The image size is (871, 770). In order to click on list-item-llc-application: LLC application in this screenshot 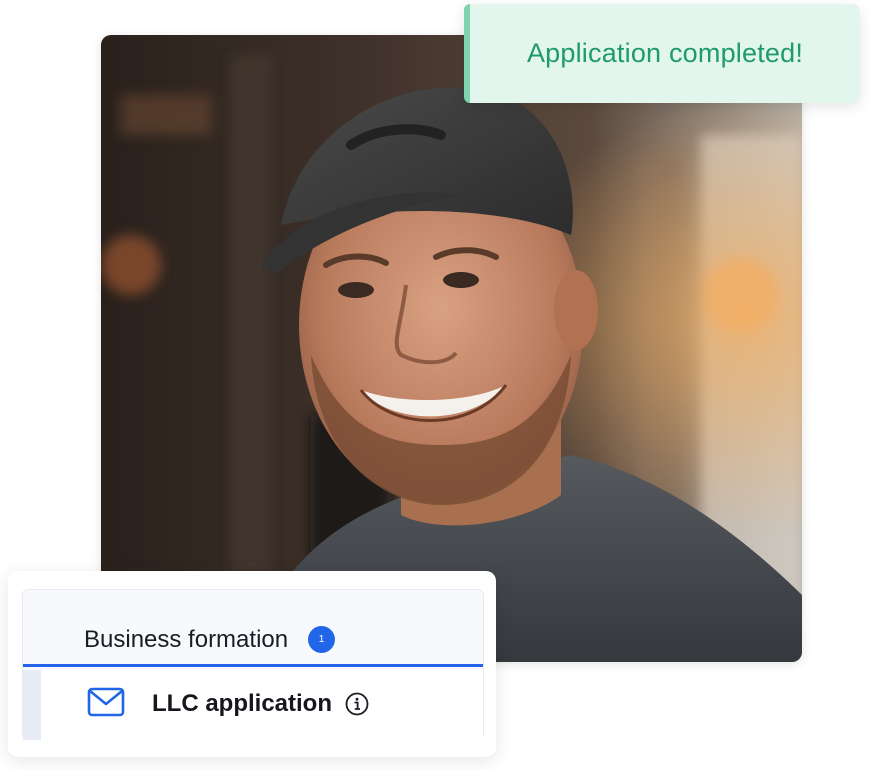, I will do `click(253, 705)`.